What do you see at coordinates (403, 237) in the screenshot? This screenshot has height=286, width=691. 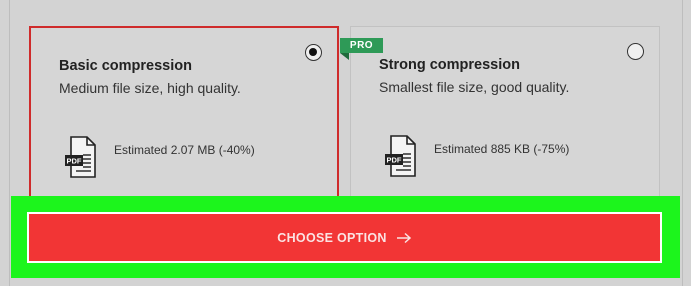 I see `arrow-right-icon` at bounding box center [403, 237].